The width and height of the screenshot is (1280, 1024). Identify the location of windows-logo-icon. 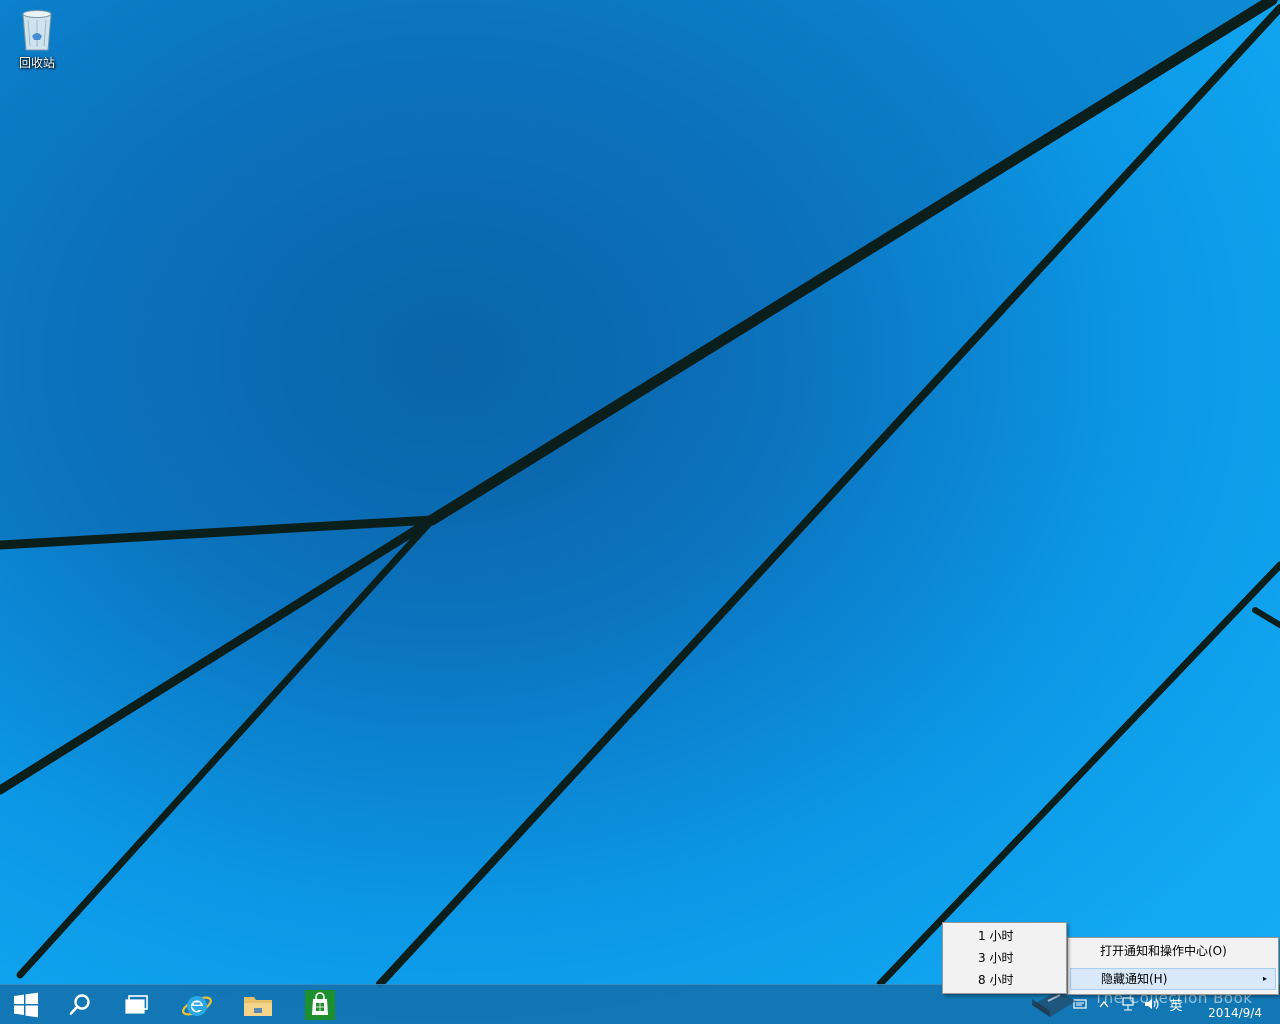
(26, 1005).